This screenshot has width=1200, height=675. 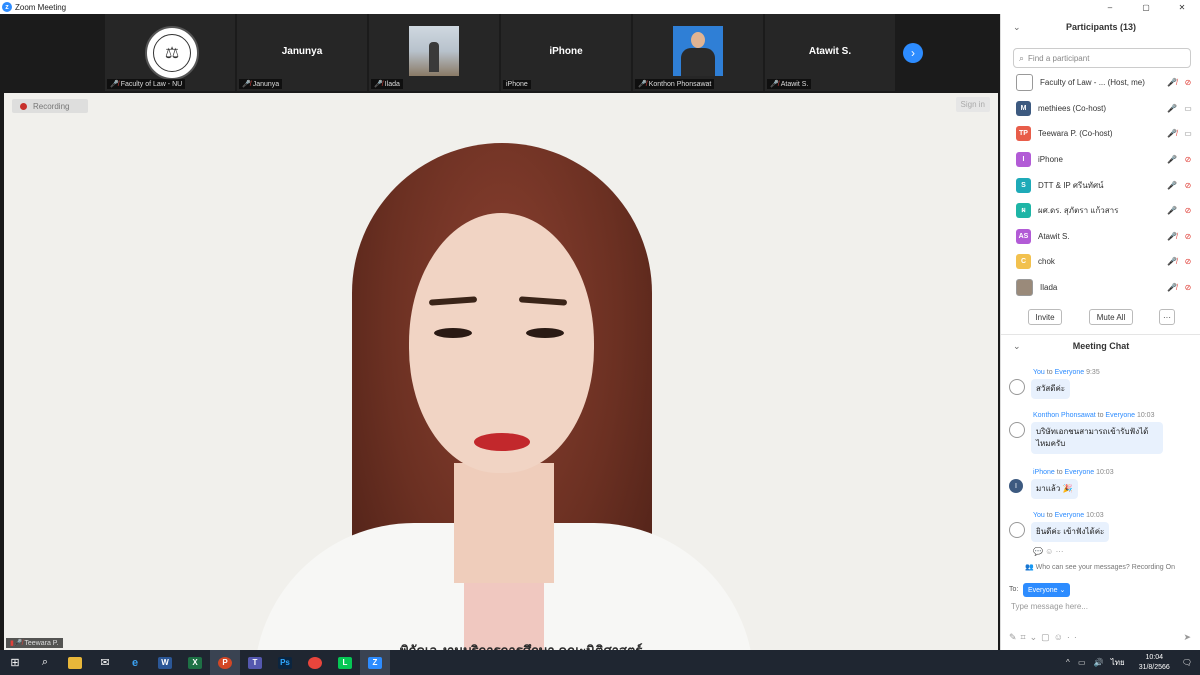 I want to click on participant-row: TP Teewara P. (Co-host) 🎤̸ ▭, so click(x=1100, y=134).